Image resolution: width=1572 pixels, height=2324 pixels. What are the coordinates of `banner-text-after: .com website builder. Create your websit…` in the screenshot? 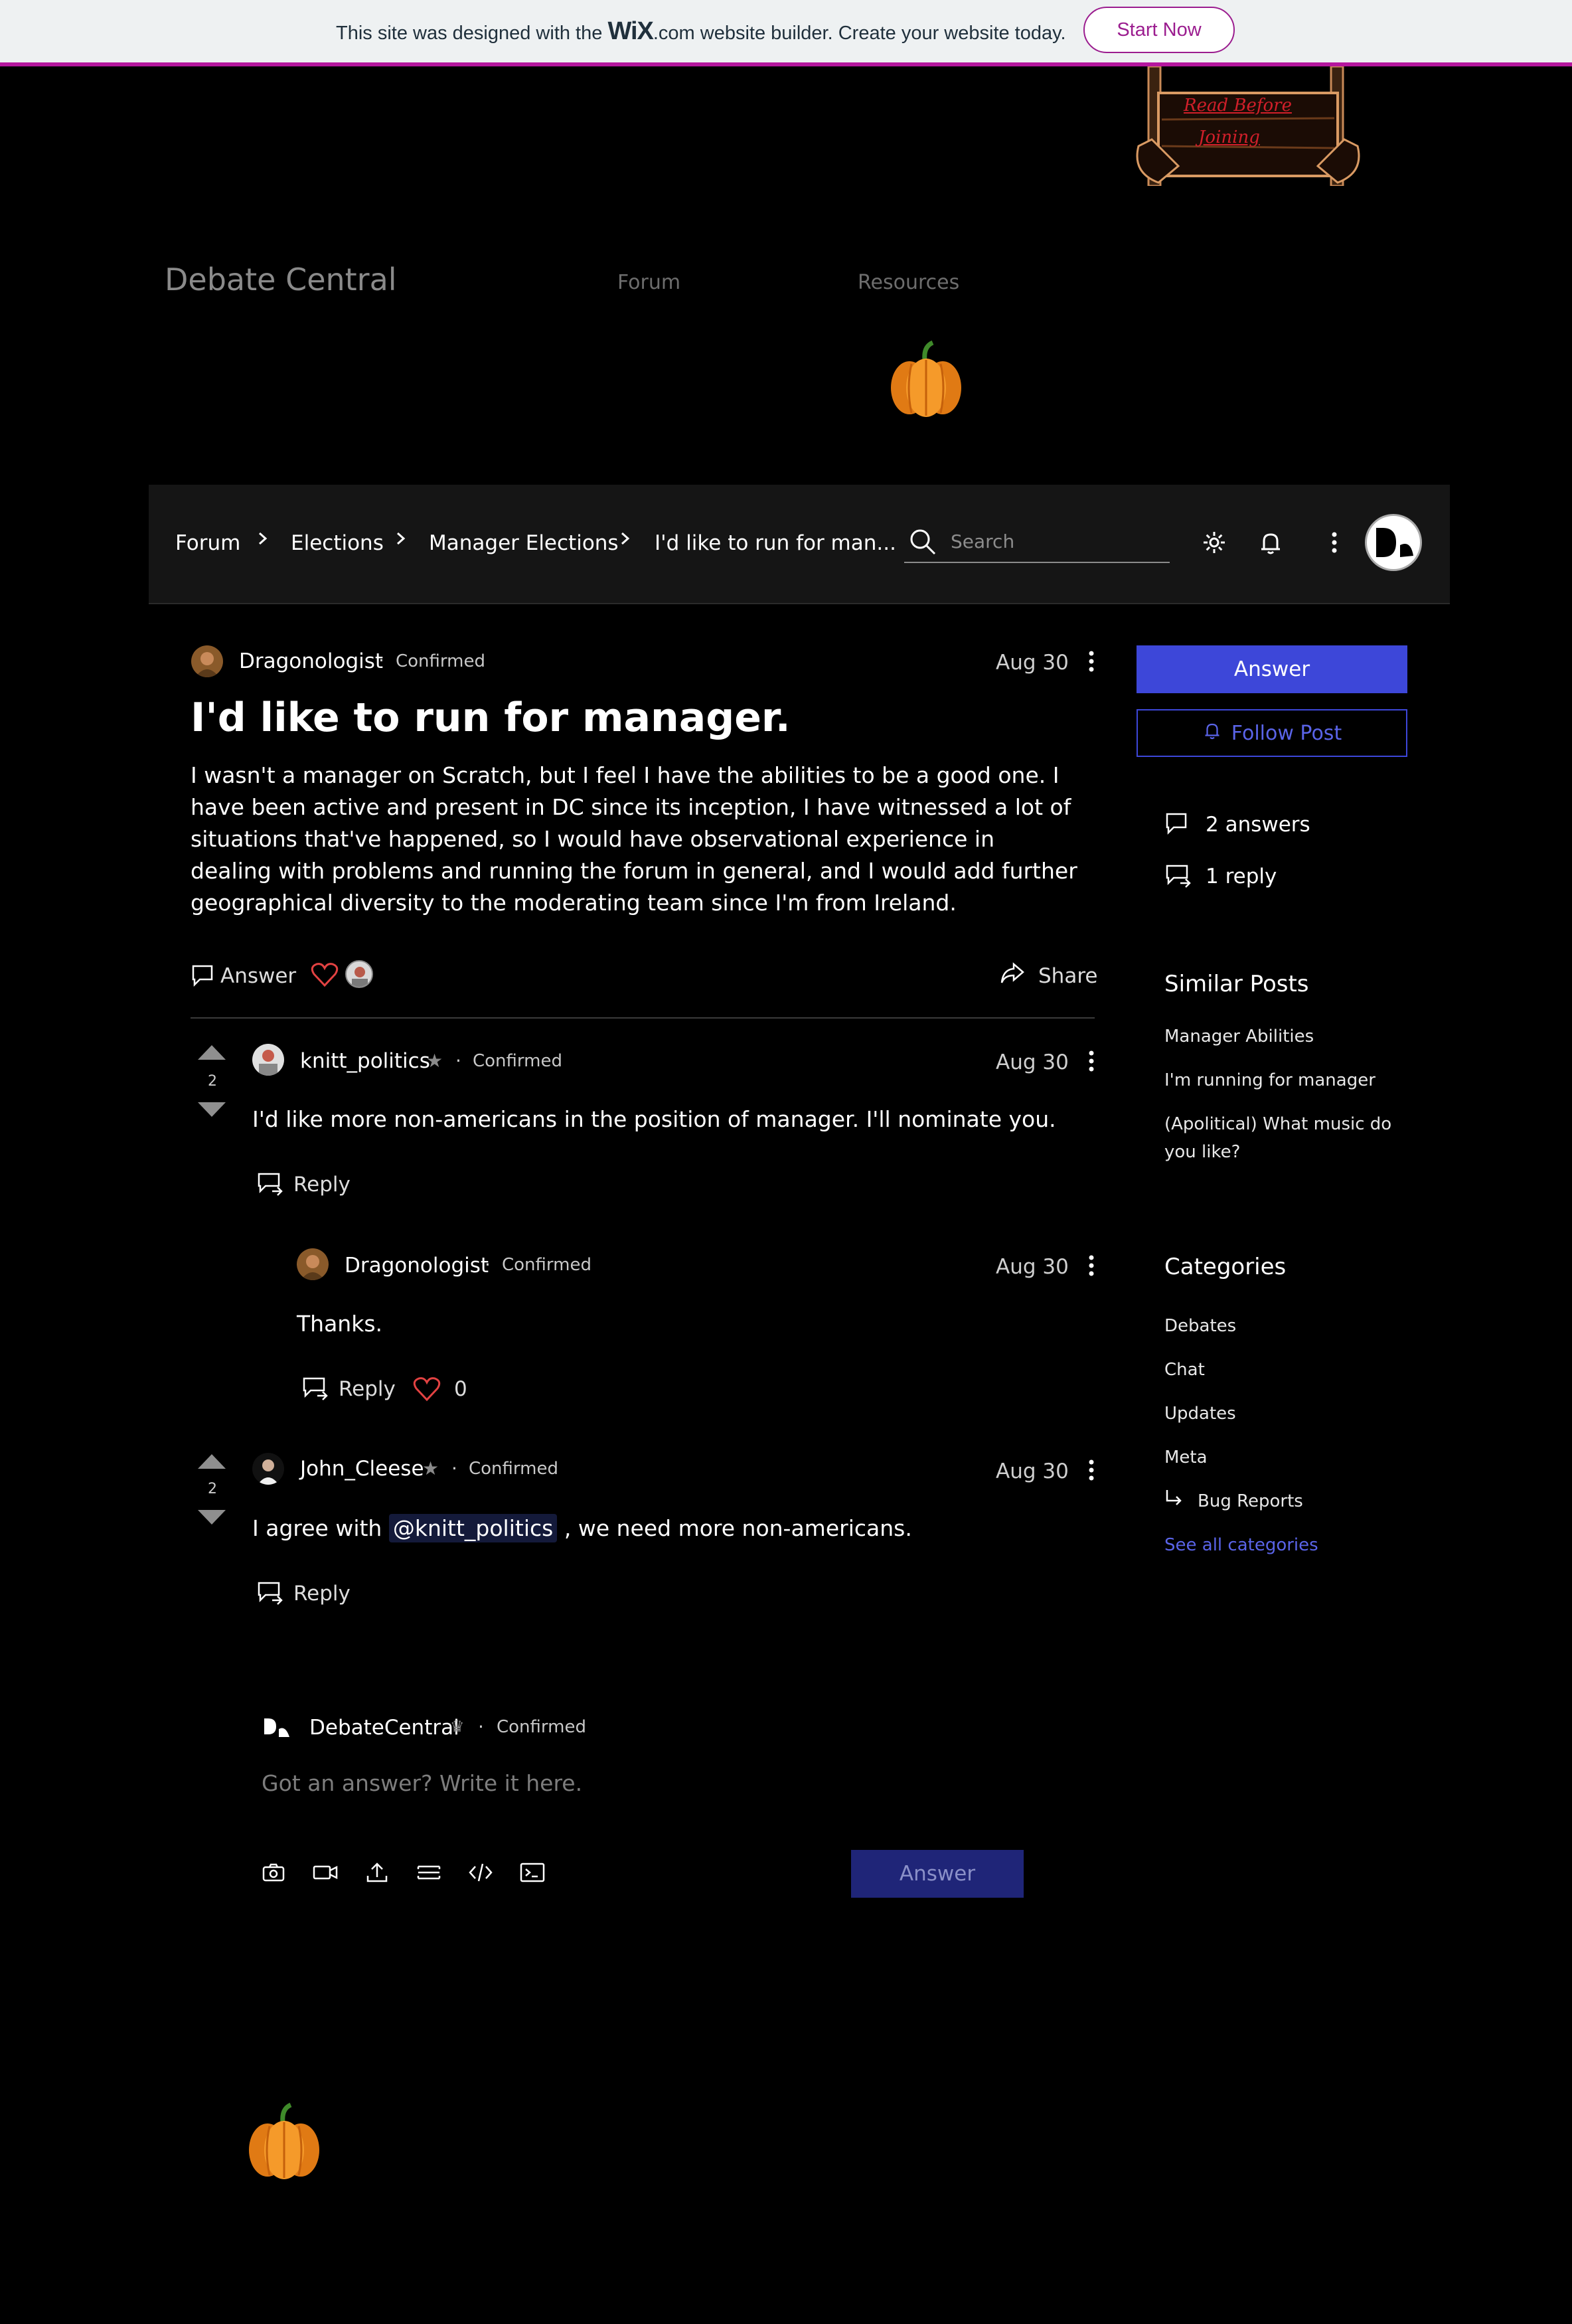 It's located at (859, 33).